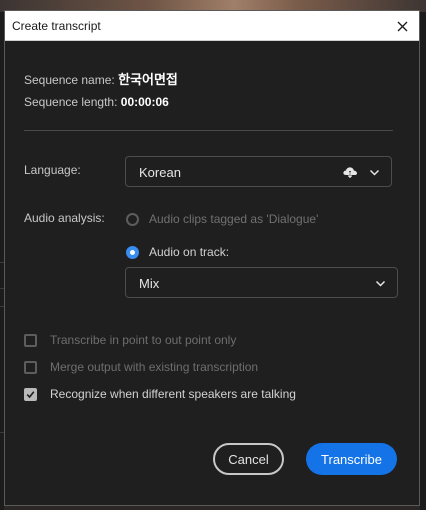  Describe the element at coordinates (350, 172) in the screenshot. I see `cloud-download-icon` at that location.